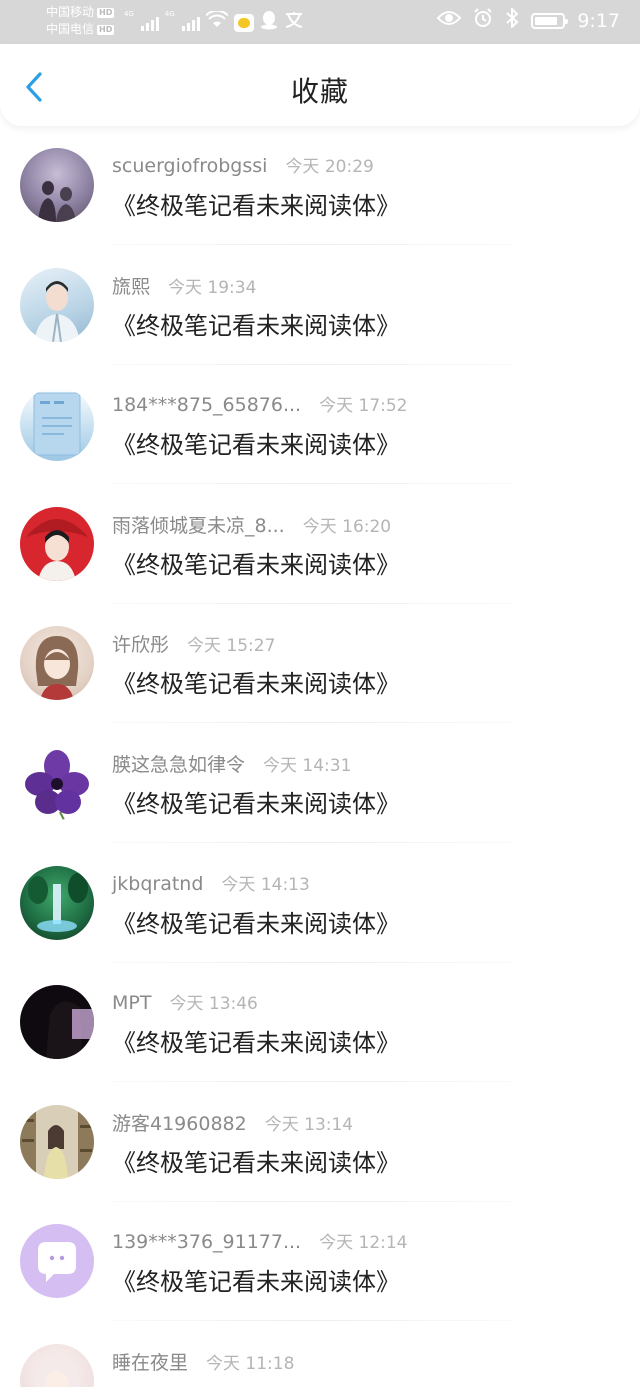  I want to click on timestamp: 今天 20:29, so click(329, 167).